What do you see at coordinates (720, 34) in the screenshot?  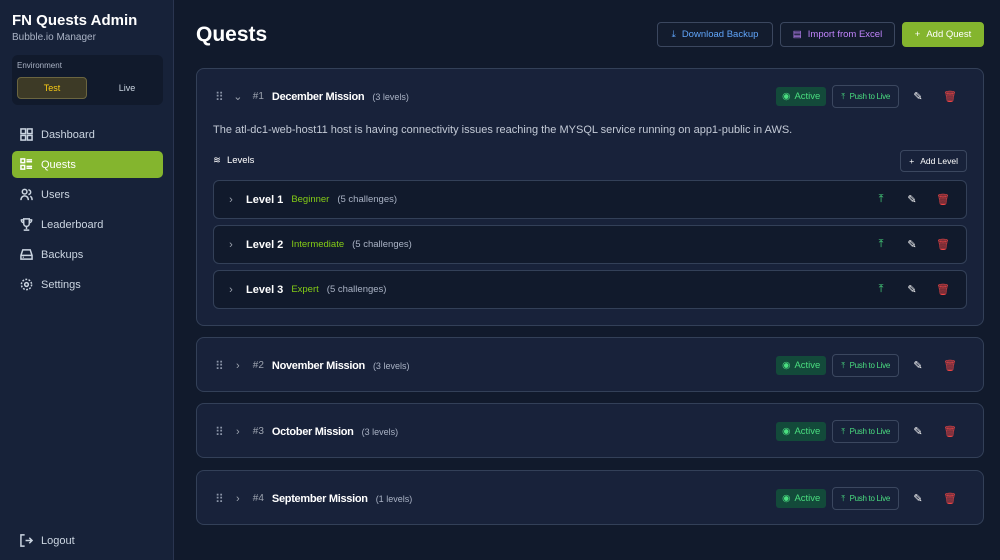 I see `download-label: Download Backup` at bounding box center [720, 34].